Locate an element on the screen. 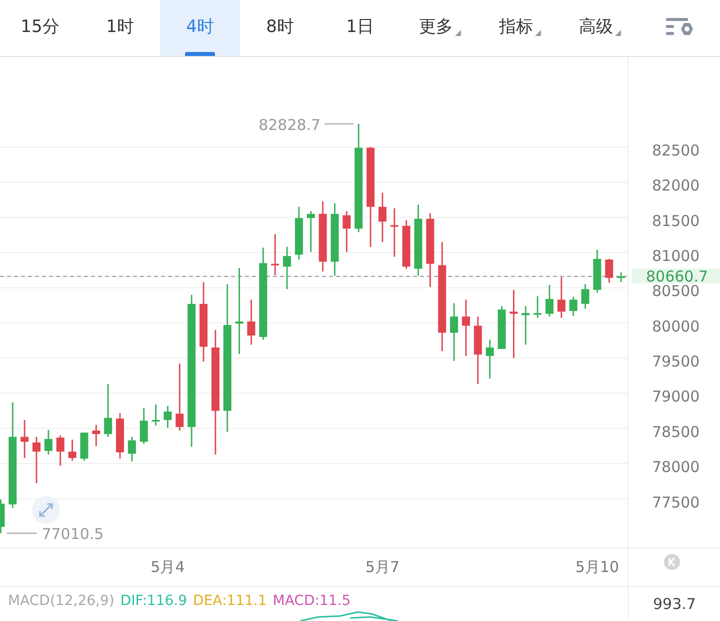 The height and width of the screenshot is (621, 720). axis-label: 77500 is located at coordinates (676, 502).